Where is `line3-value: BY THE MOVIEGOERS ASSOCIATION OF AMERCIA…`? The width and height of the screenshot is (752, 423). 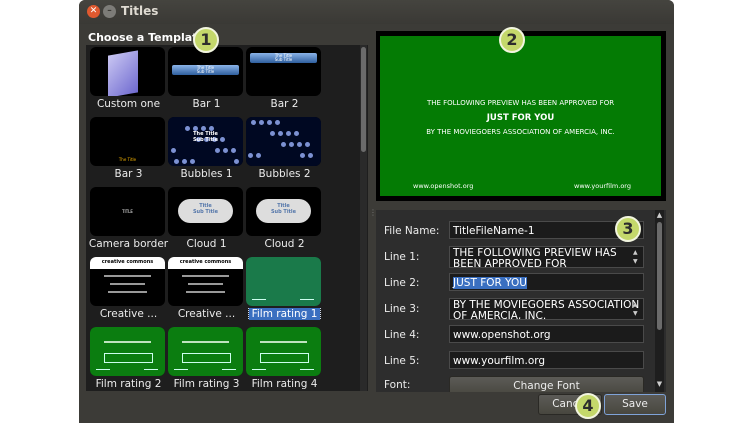
line3-value: BY THE MOVIEGOERS ASSOCIATION OF AMERCIA… is located at coordinates (546, 309).